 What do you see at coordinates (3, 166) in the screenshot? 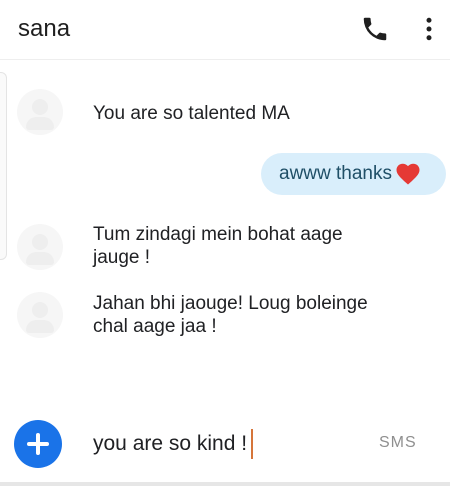
I see `left-panel-edge` at bounding box center [3, 166].